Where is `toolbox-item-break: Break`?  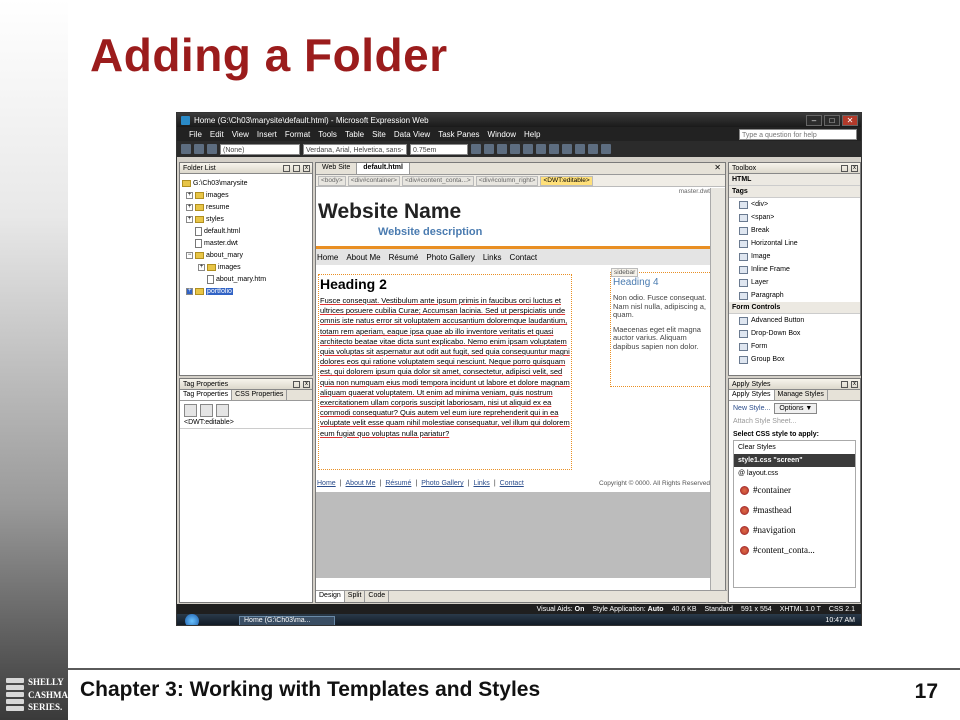 toolbox-item-break: Break is located at coordinates (794, 230).